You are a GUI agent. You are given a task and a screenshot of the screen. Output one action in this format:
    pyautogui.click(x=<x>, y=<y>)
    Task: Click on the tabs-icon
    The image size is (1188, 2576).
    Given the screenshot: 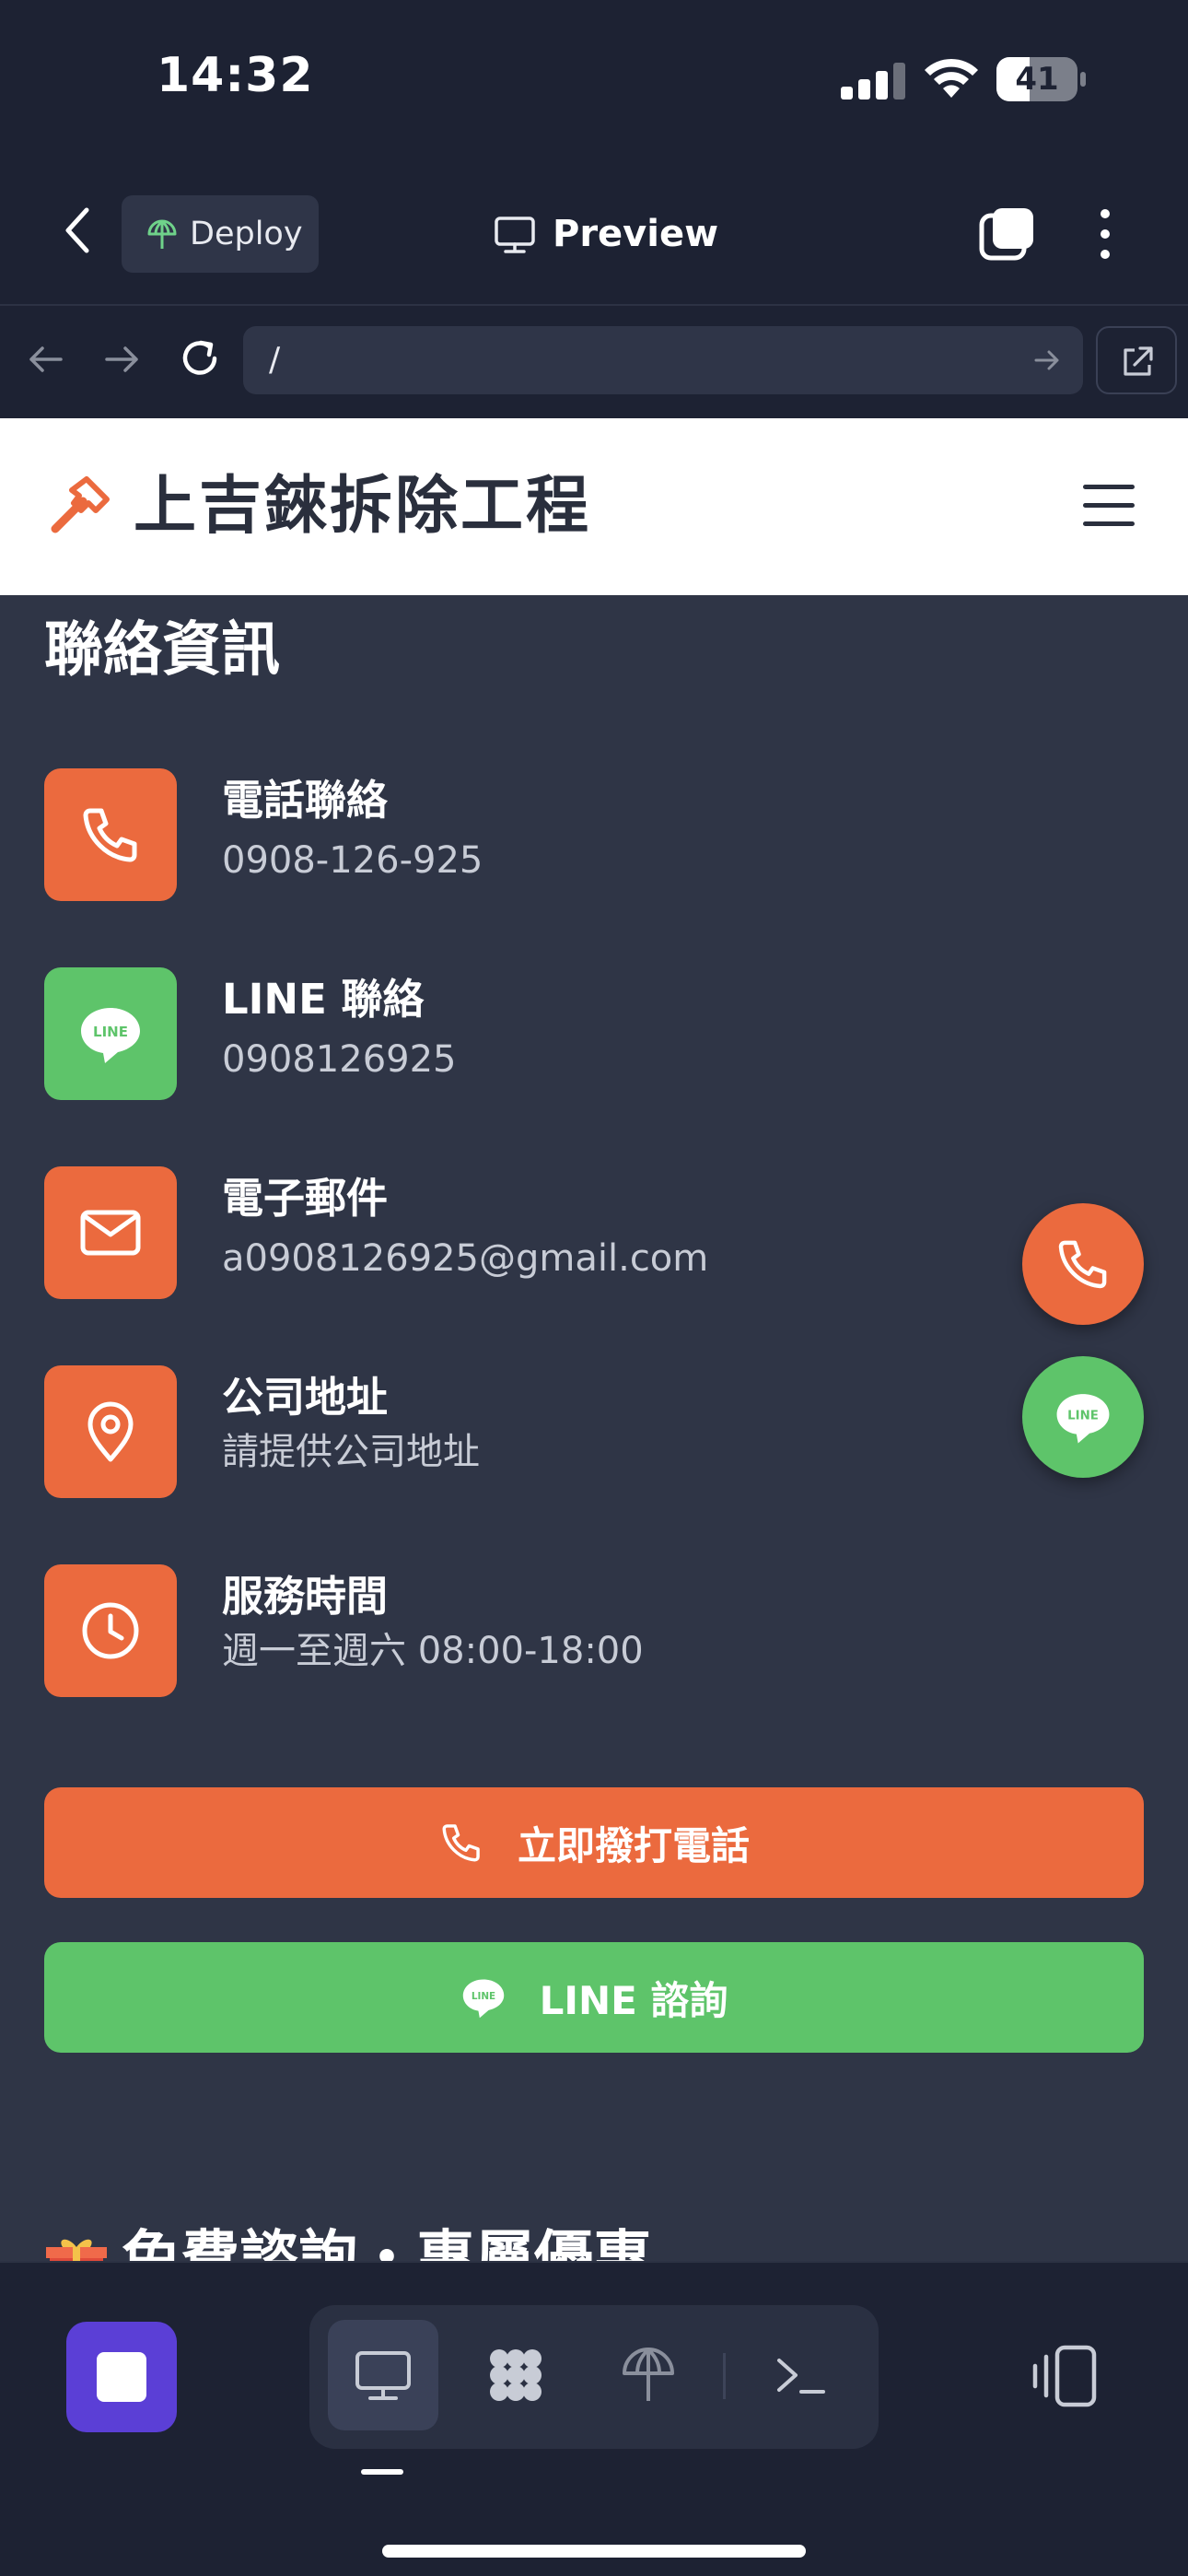 What is the action you would take?
    pyautogui.click(x=1007, y=234)
    